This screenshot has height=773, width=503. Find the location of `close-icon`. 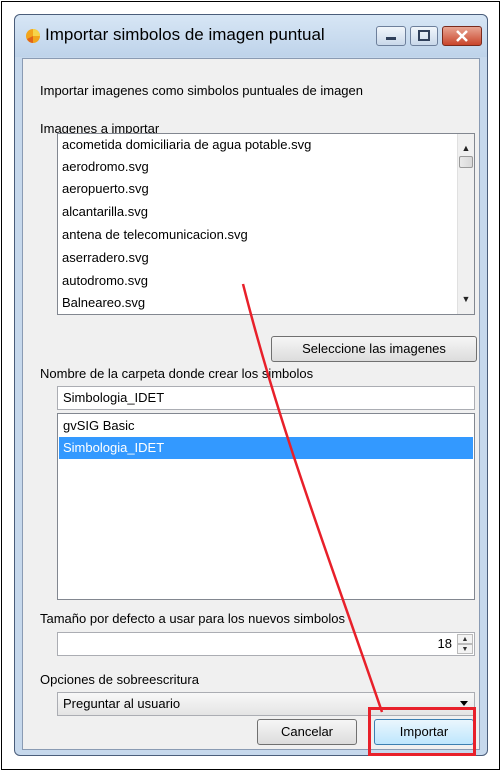

close-icon is located at coordinates (462, 36).